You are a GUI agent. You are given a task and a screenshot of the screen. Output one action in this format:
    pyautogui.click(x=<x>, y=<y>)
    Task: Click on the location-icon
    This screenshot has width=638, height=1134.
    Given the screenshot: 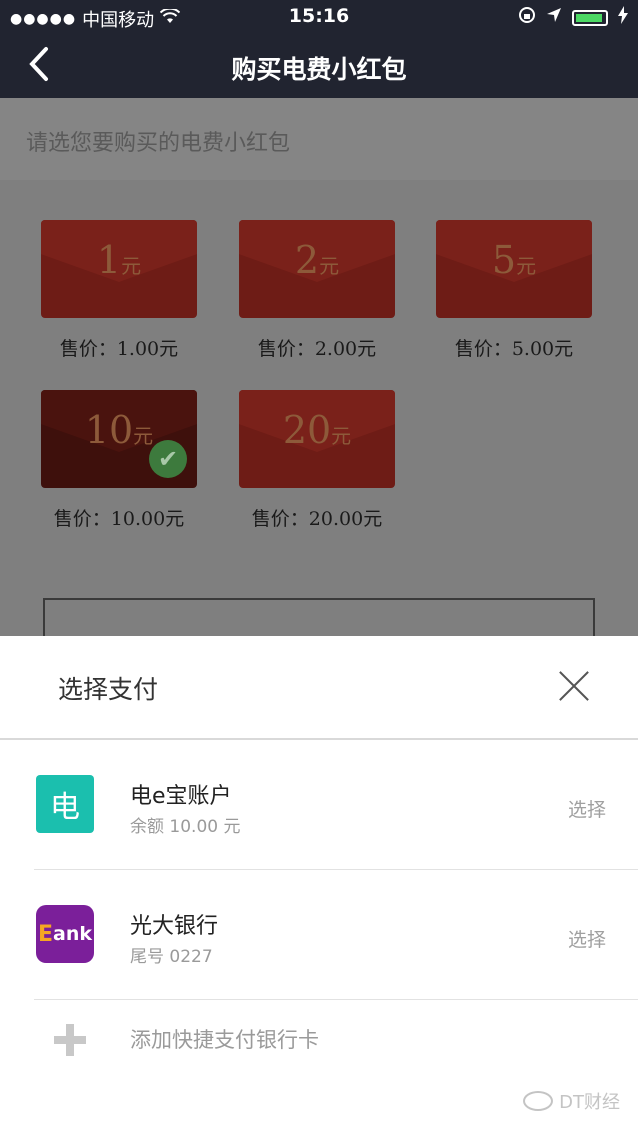 What is the action you would take?
    pyautogui.click(x=554, y=17)
    